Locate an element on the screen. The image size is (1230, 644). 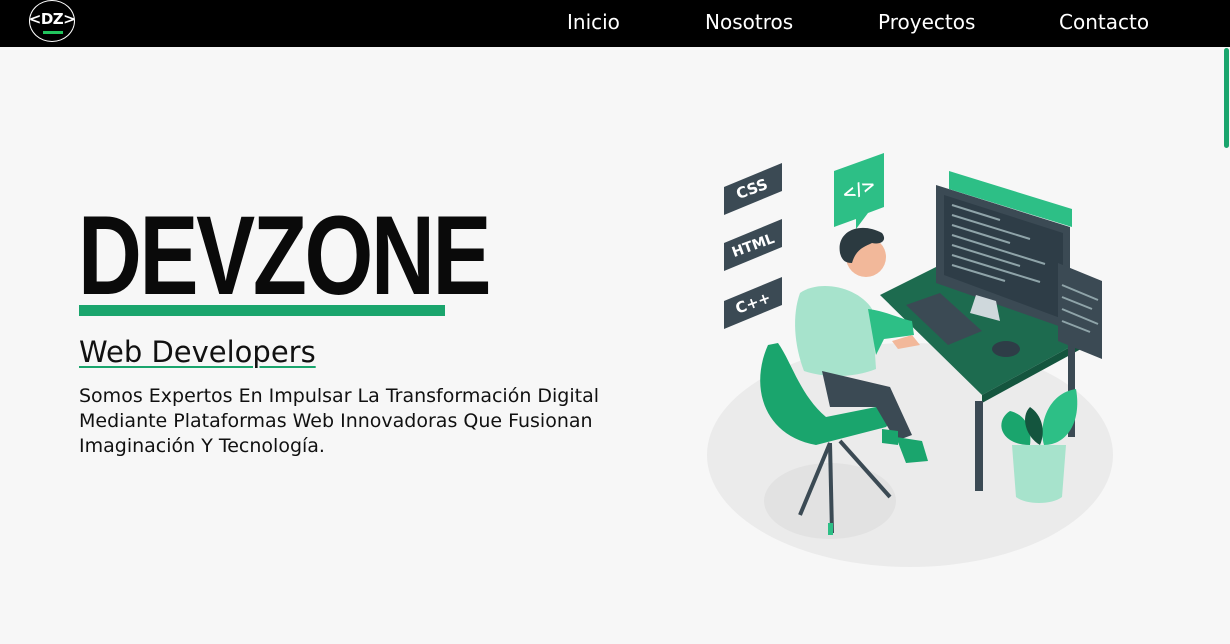
hero-title: DEVZONE is located at coordinates (284, 255).